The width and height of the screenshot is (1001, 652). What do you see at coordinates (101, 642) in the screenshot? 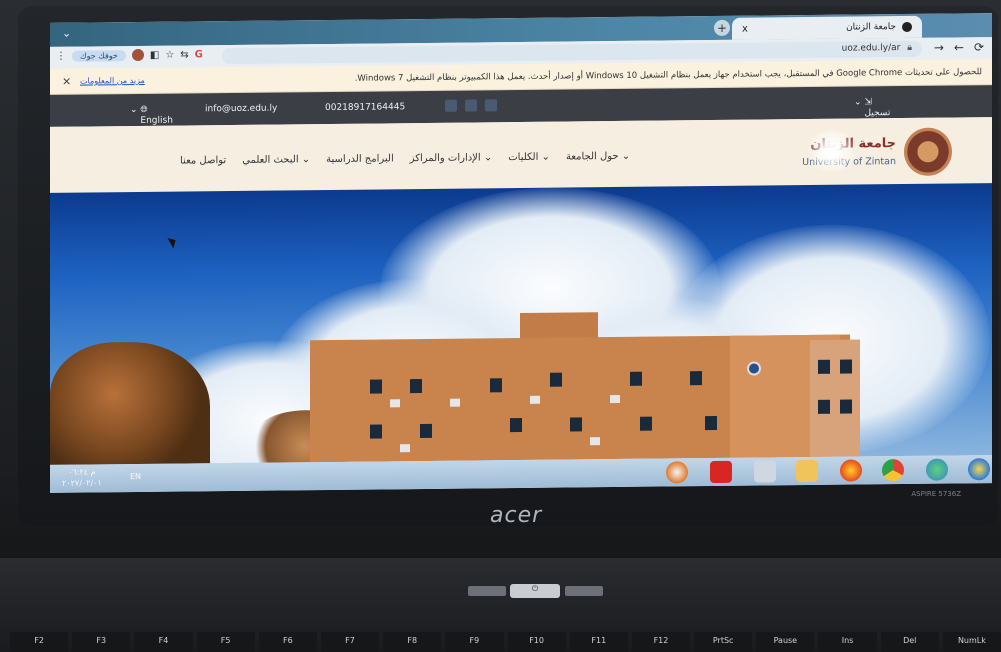
I see `key-f3: F3` at bounding box center [101, 642].